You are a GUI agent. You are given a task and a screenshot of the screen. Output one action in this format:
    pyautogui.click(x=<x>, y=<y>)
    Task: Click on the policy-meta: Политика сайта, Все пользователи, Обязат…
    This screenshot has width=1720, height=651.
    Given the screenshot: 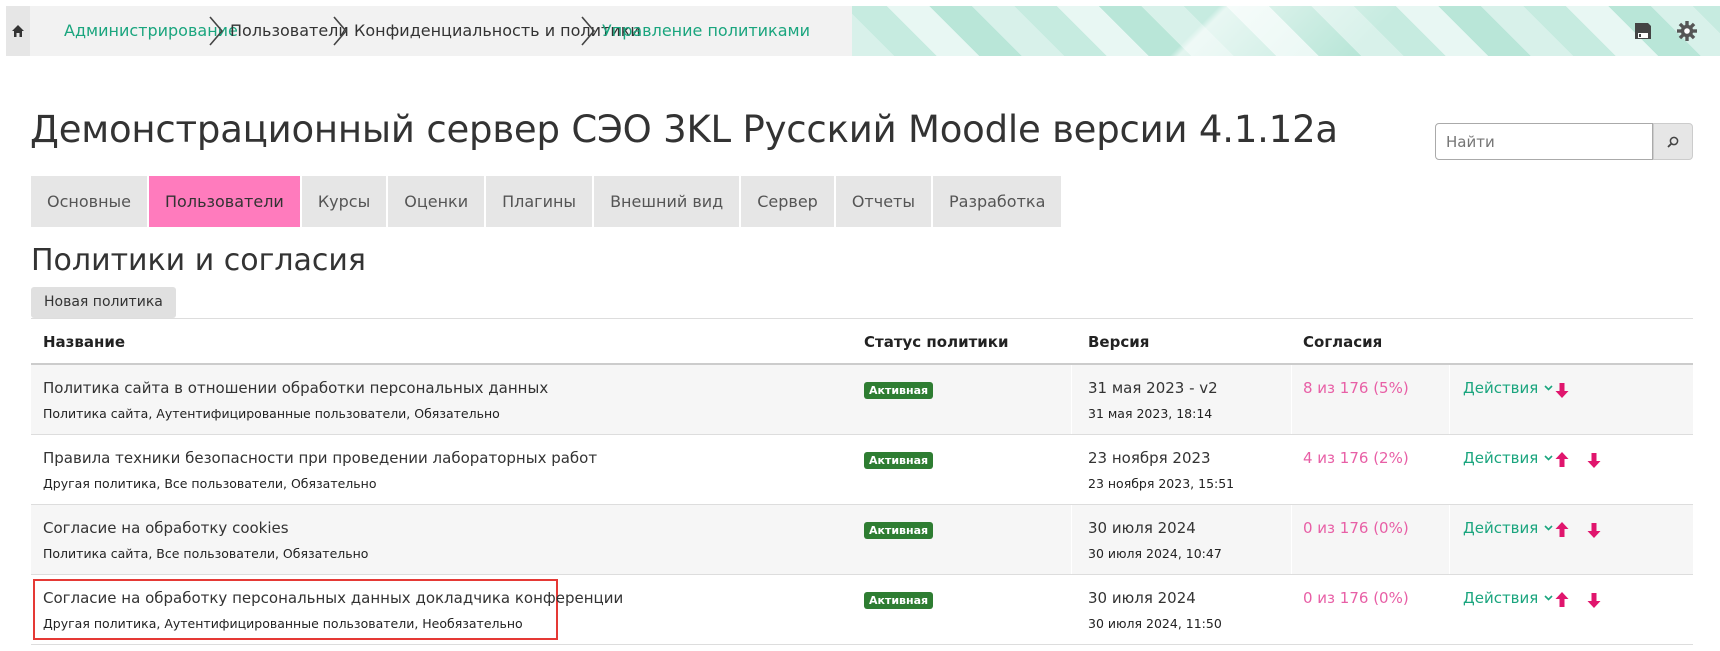 What is the action you would take?
    pyautogui.click(x=206, y=553)
    